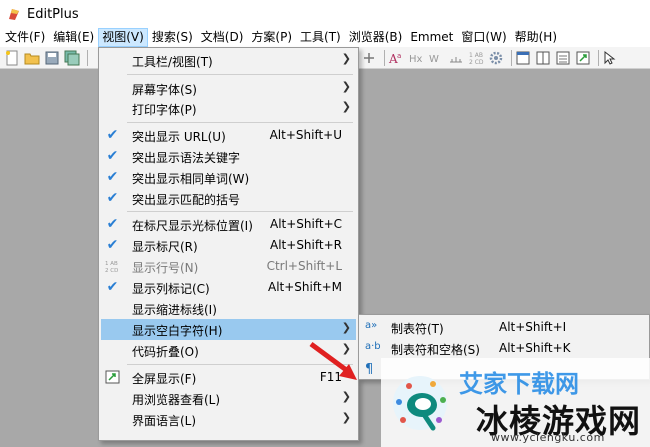  Describe the element at coordinates (456, 58) in the screenshot. I see `ruler-icon` at that location.